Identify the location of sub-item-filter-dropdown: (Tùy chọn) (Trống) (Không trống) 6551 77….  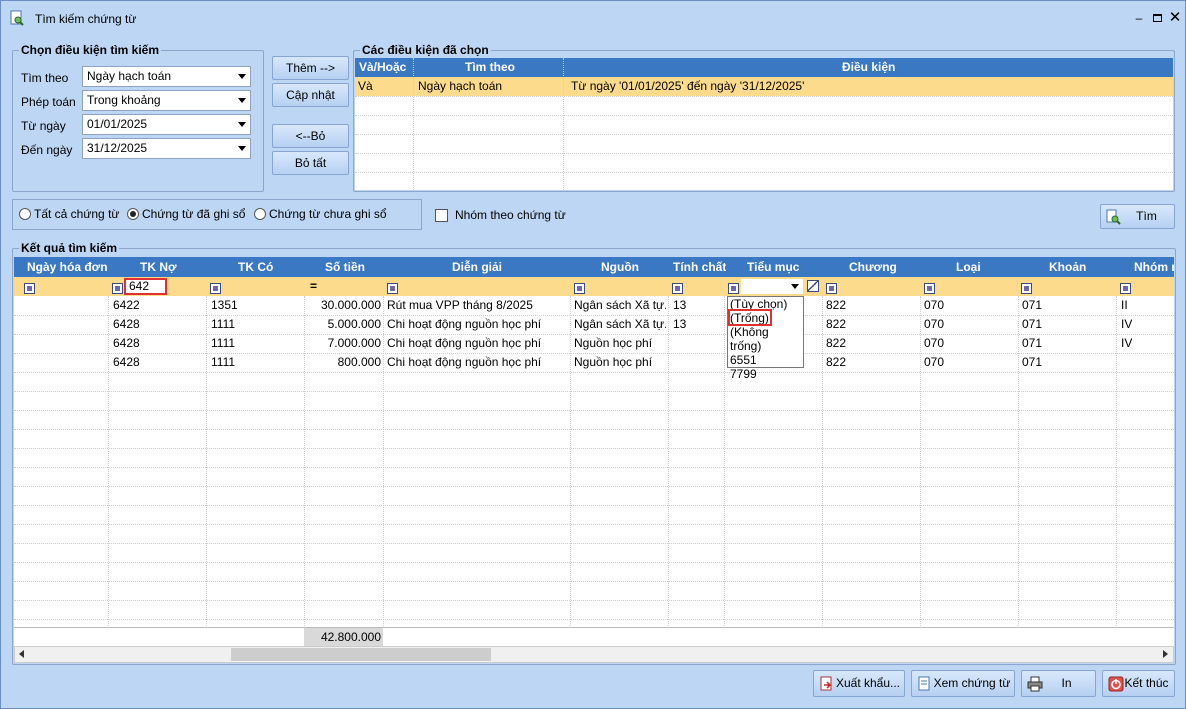
(765, 338).